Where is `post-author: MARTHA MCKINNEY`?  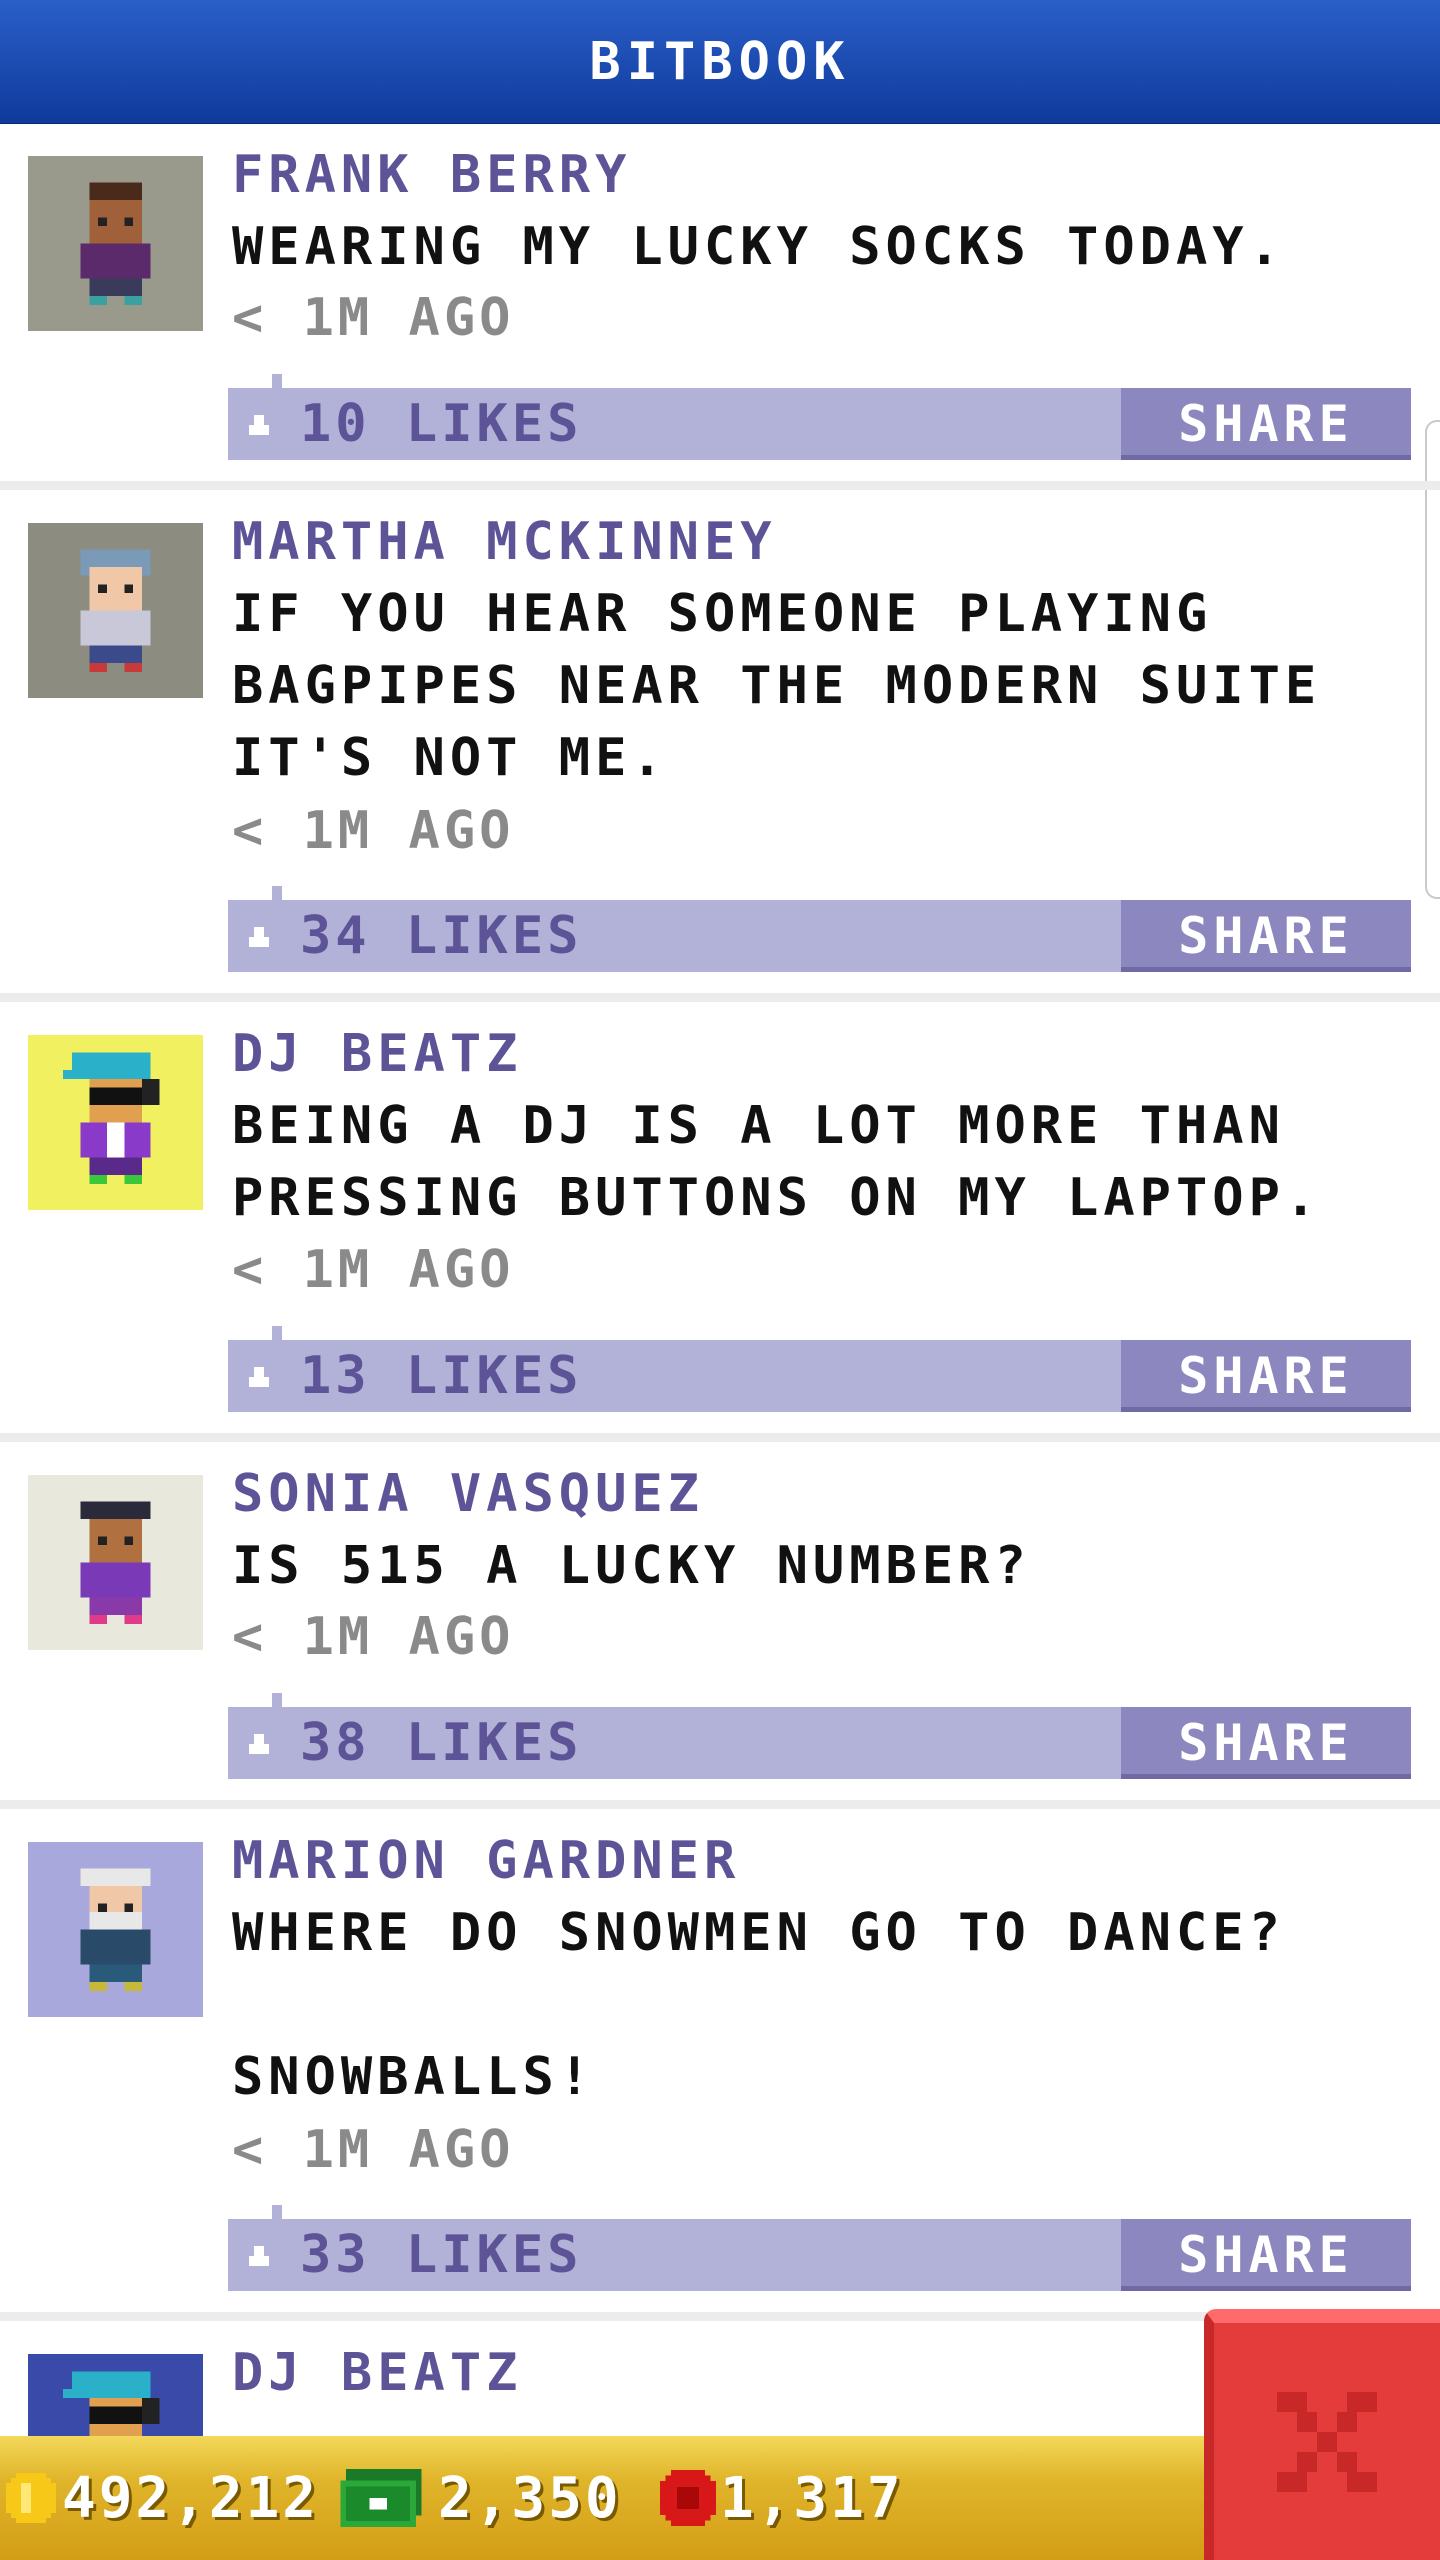 post-author: MARTHA MCKINNEY is located at coordinates (504, 542).